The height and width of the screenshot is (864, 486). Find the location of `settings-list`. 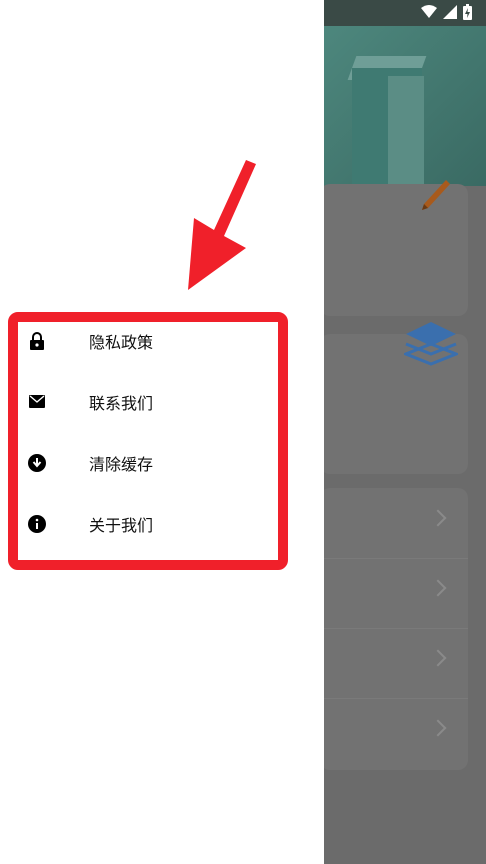

settings-list is located at coordinates (394, 629).